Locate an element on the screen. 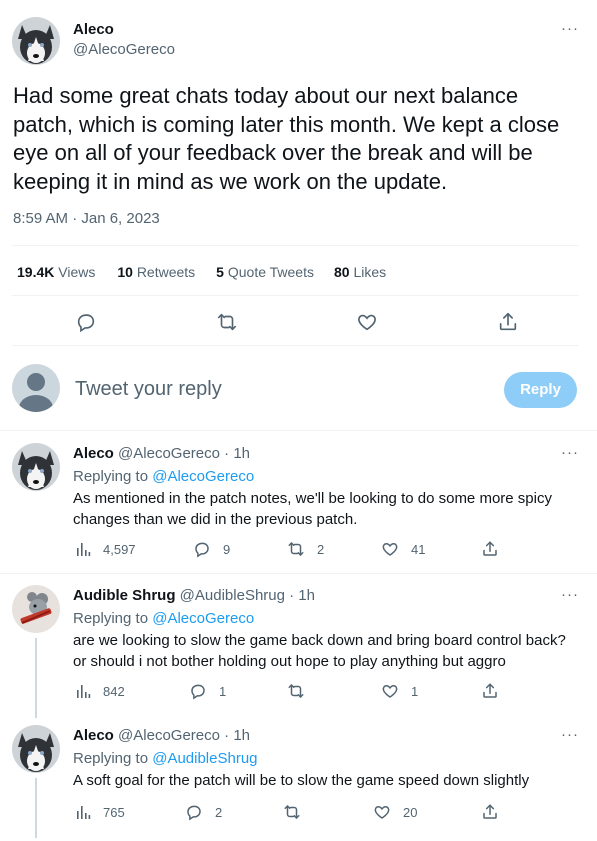 This screenshot has height=841, width=597. reply-author-handle: @AudibleShrug is located at coordinates (232, 595).